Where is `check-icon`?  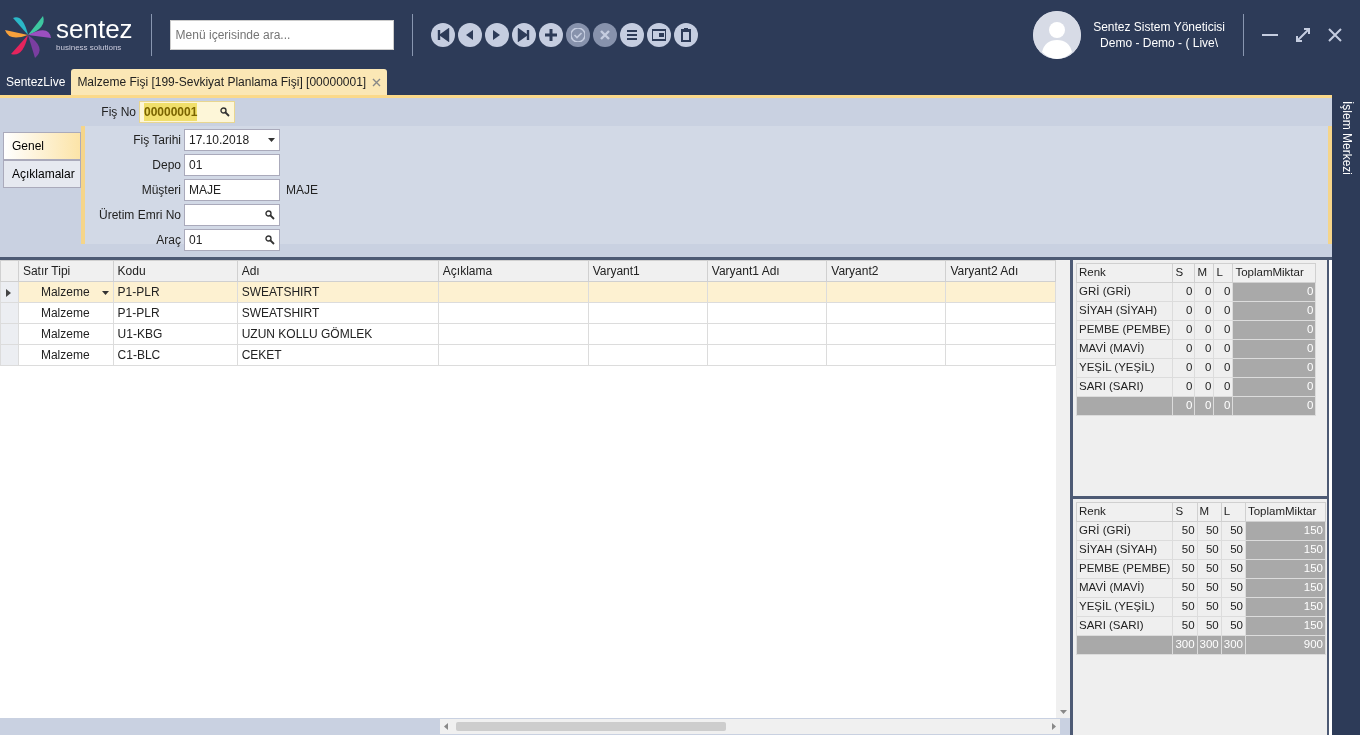
check-icon is located at coordinates (577, 35).